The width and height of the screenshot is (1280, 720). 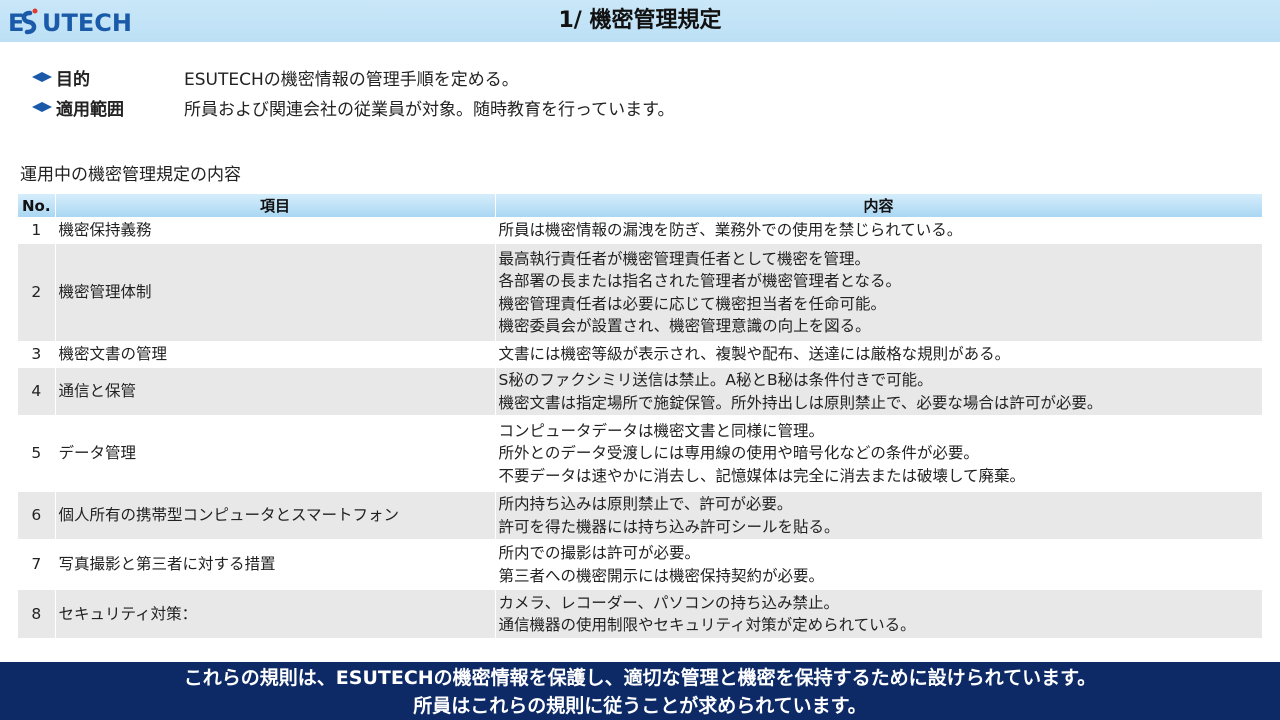 What do you see at coordinates (754, 354) in the screenshot?
I see `content-line: 文書には機密等級が表示され、複製や配布、送達には厳格な規則がある。` at bounding box center [754, 354].